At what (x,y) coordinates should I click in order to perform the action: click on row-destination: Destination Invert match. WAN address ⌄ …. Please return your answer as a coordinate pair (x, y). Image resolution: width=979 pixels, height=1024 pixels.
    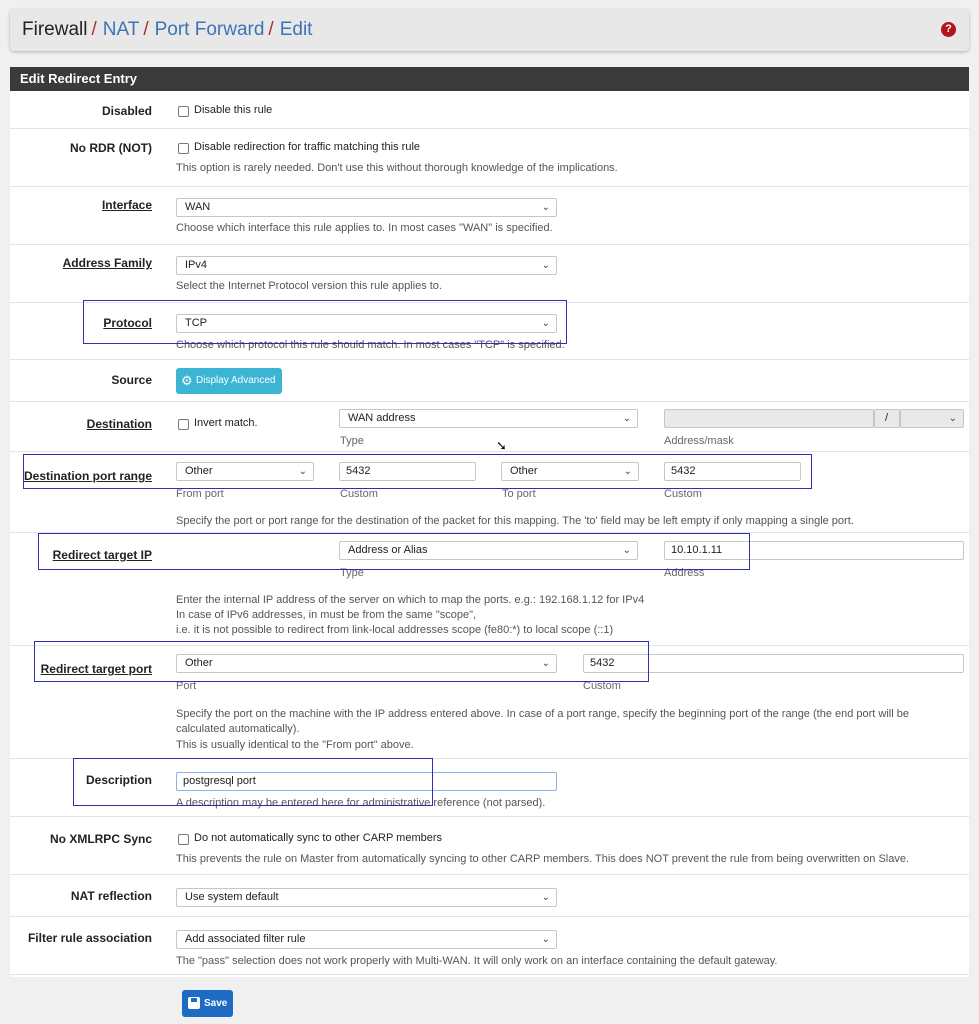
    Looking at the image, I should click on (489, 427).